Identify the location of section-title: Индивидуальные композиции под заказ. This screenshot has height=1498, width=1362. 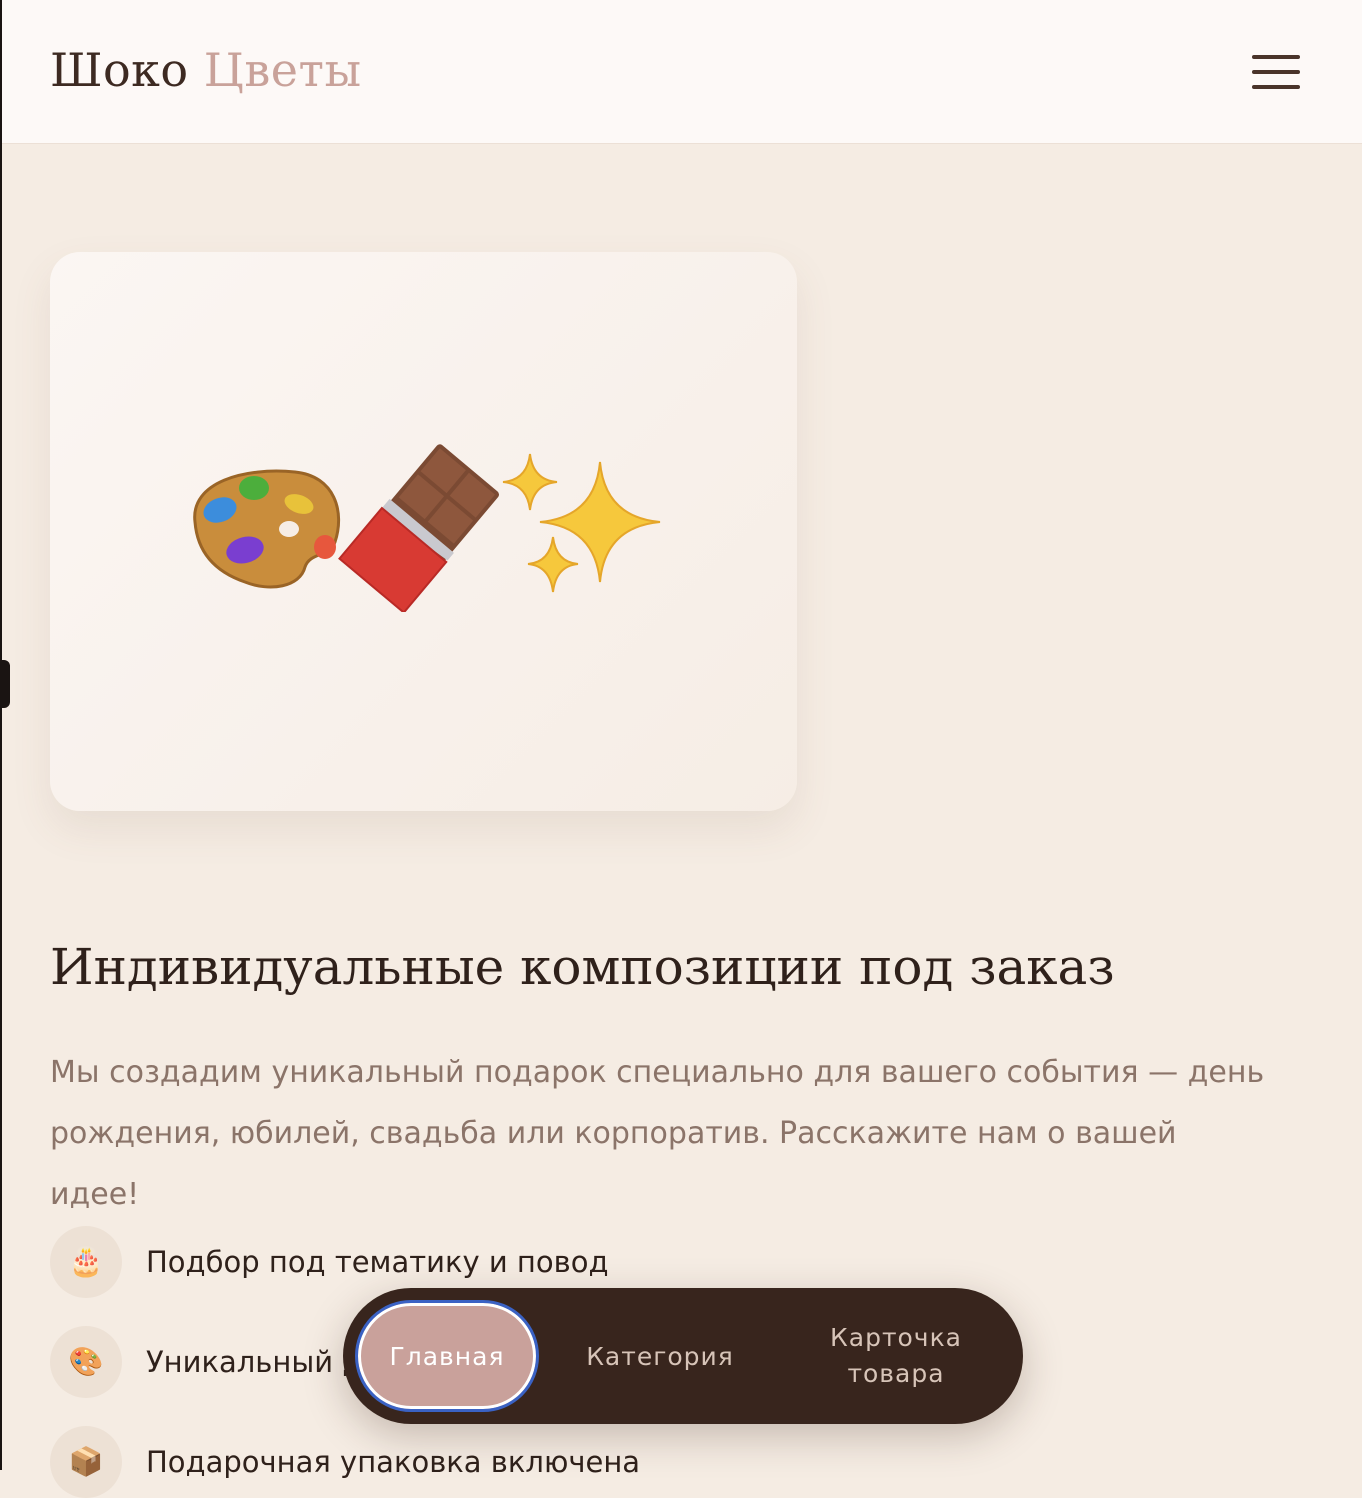
(582, 967).